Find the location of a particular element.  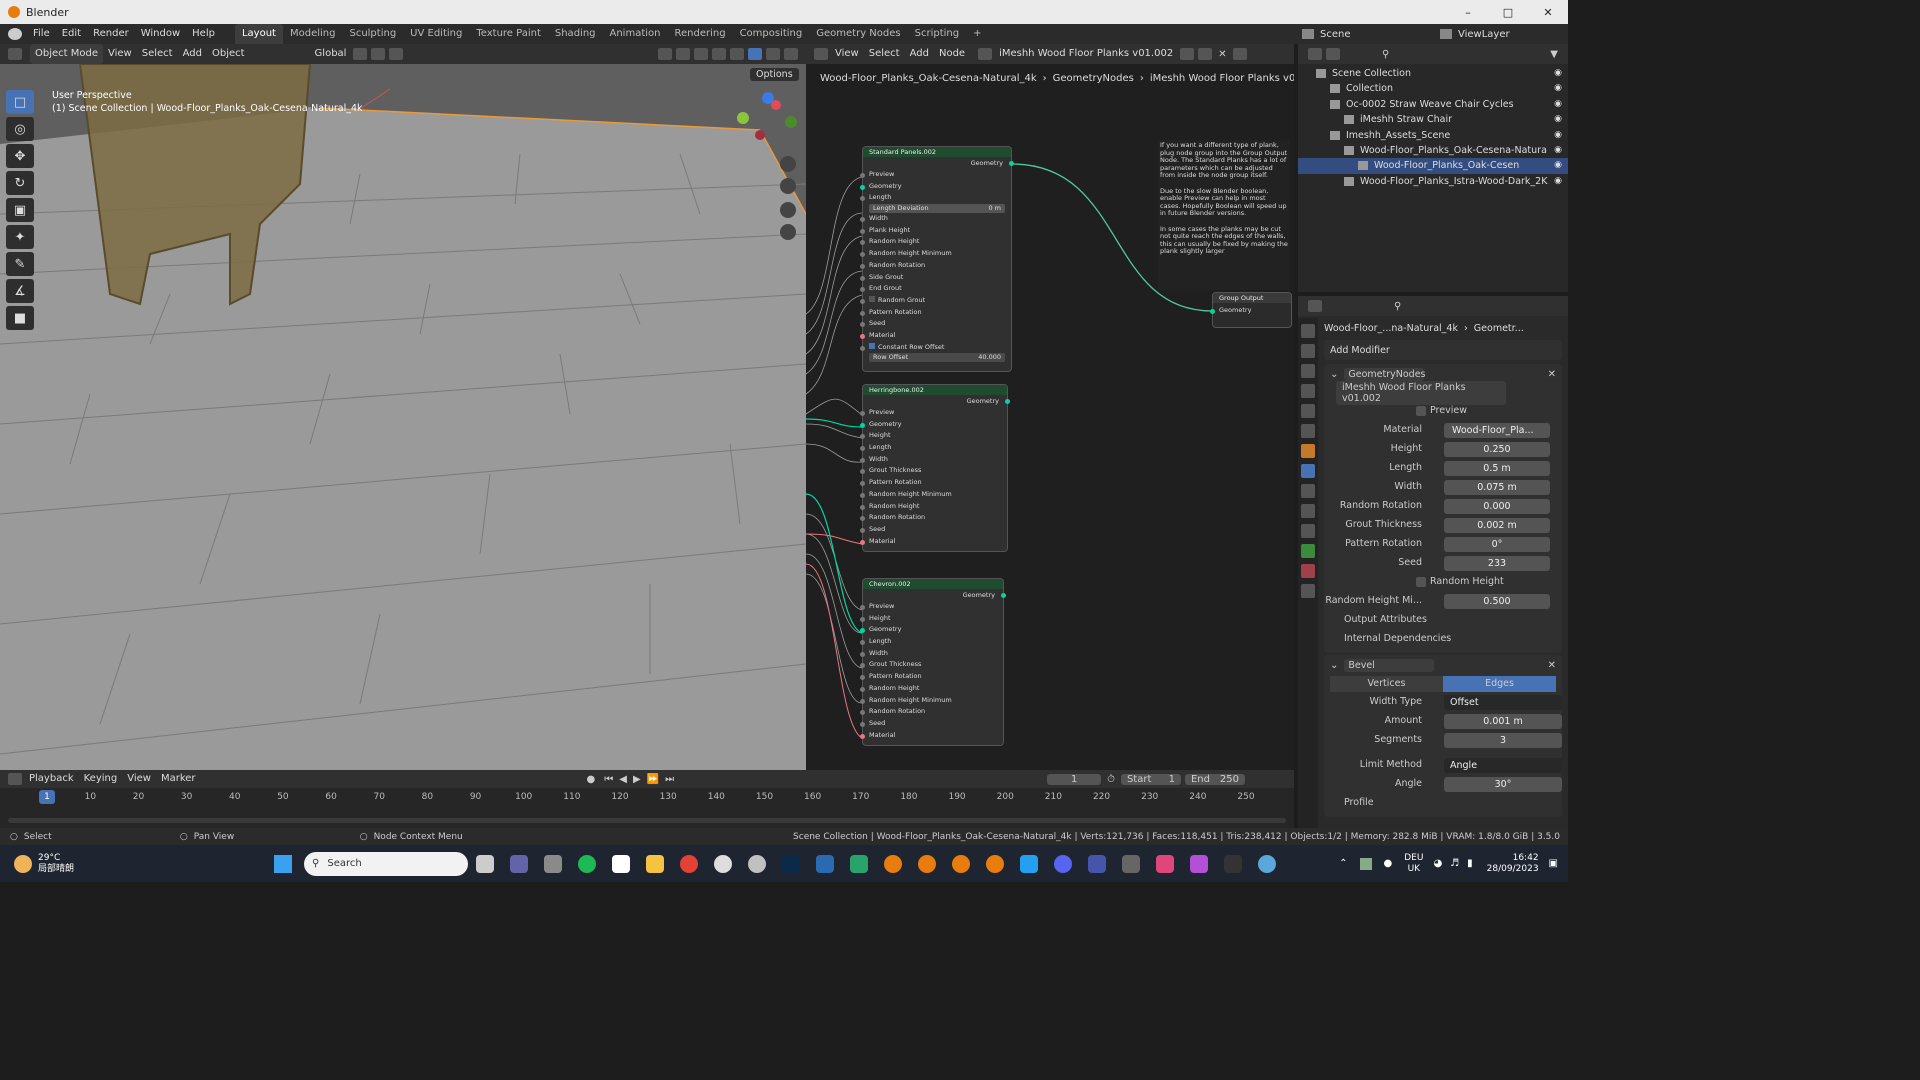

field-value: 0.002 m is located at coordinates (1497, 525).